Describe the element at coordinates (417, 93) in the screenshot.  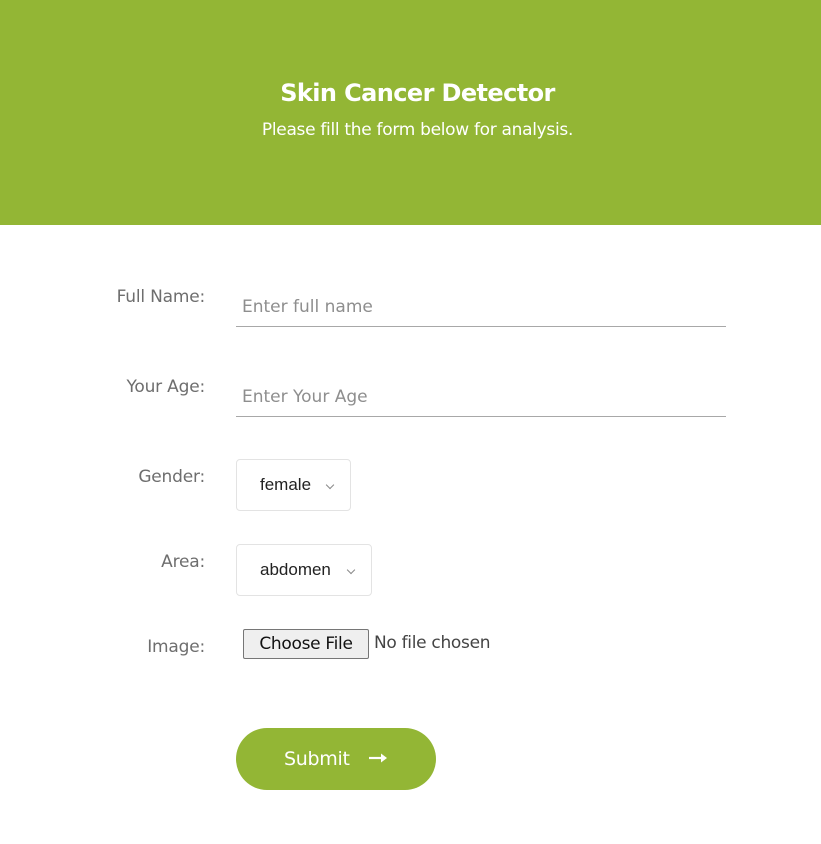
I see `page-title: Skin Cancer Detector` at that location.